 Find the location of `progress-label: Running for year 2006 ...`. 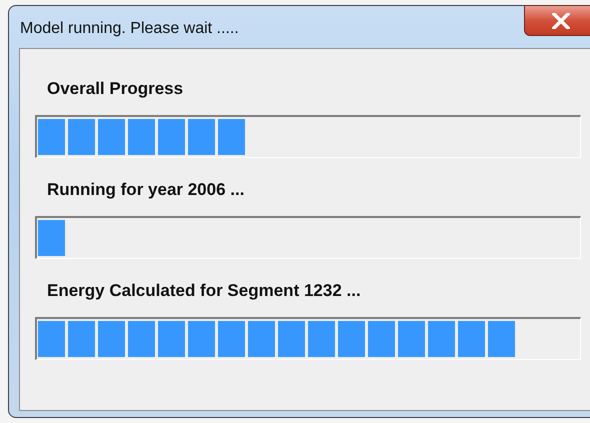

progress-label: Running for year 2006 ... is located at coordinates (146, 190).